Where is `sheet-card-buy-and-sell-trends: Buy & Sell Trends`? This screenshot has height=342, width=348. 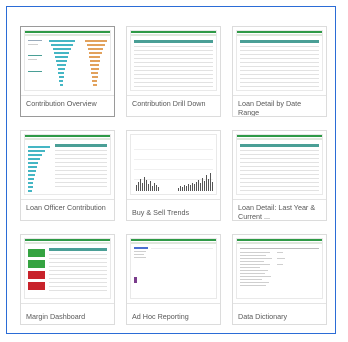 sheet-card-buy-and-sell-trends: Buy & Sell Trends is located at coordinates (173, 175).